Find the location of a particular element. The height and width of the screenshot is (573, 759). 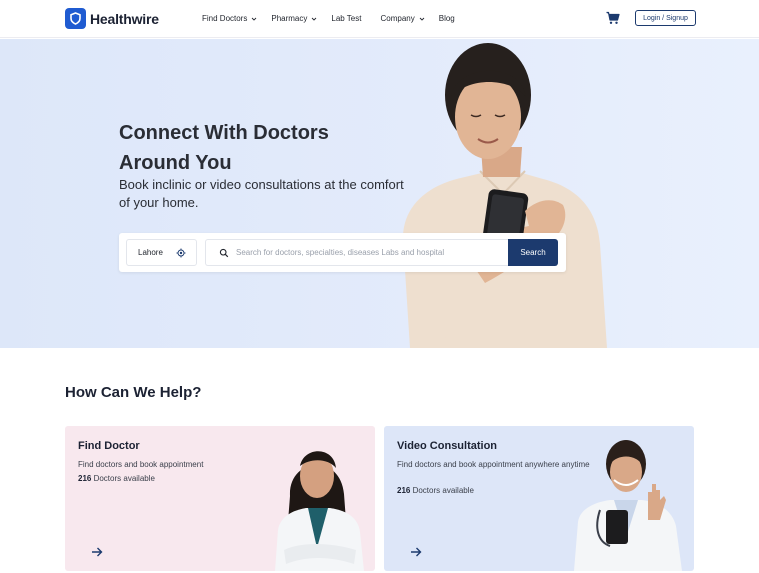

nav-find-doctors: Find Doctors is located at coordinates (229, 18).